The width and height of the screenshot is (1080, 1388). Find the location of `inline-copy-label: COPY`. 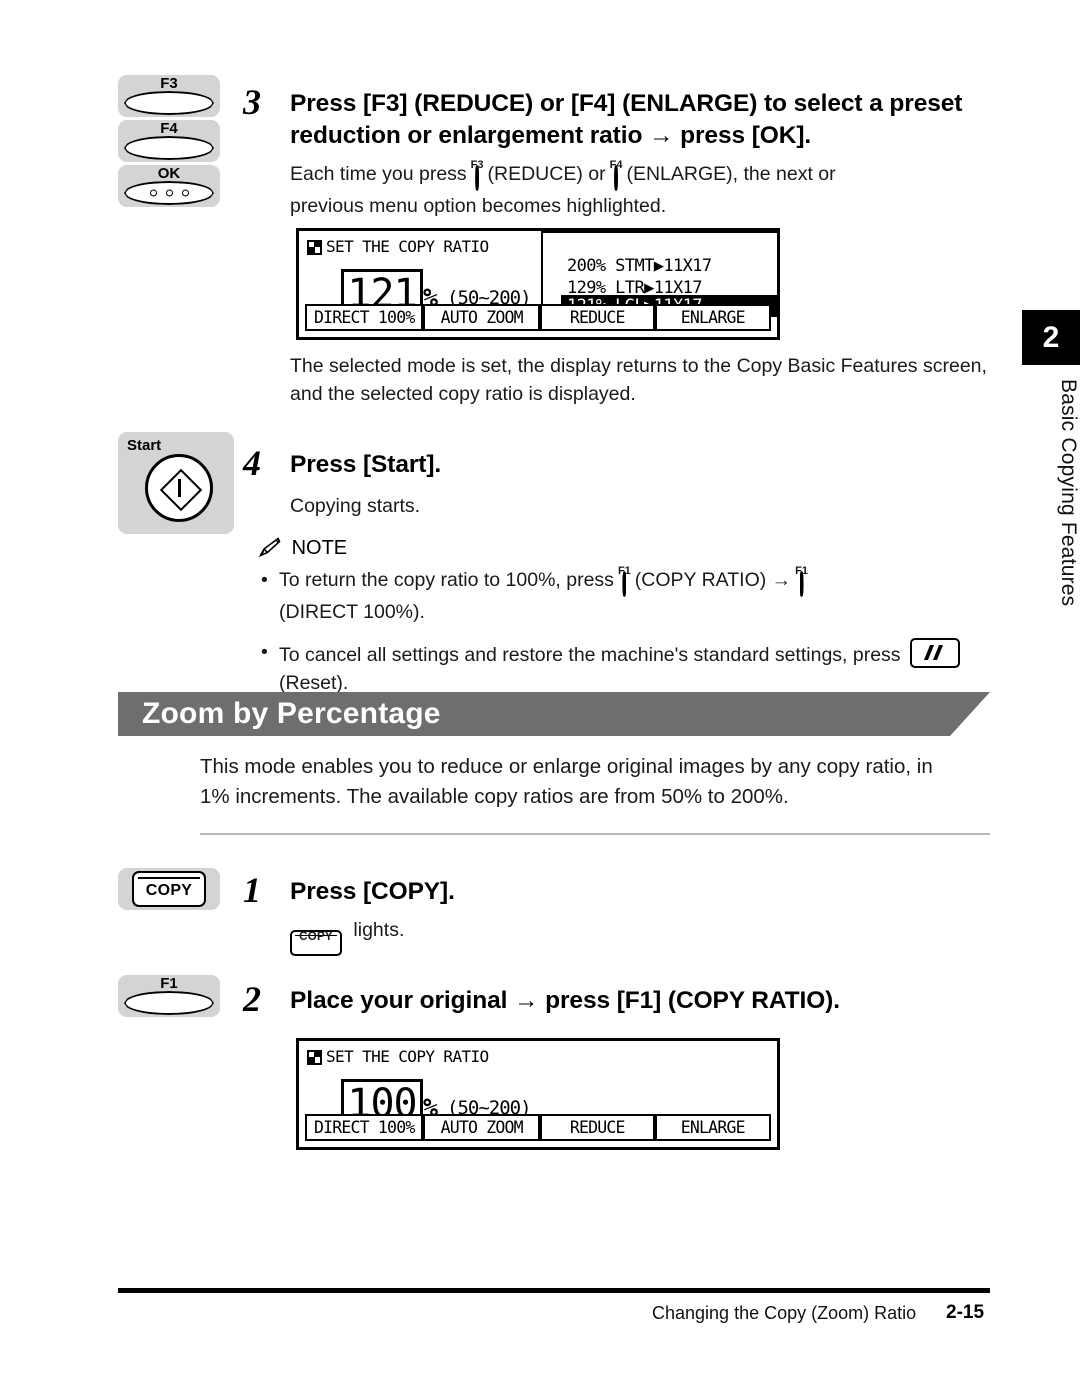

inline-copy-label: COPY is located at coordinates (316, 937).